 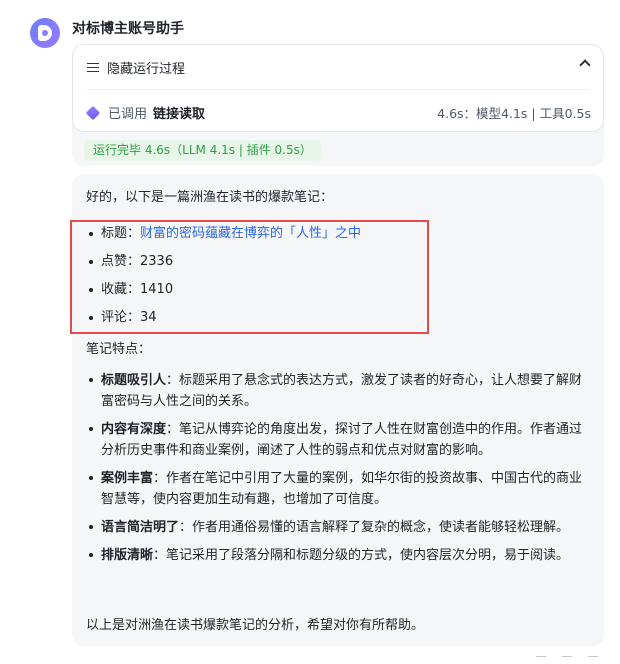 I want to click on feature-item: 语言简洁明了：作者用通俗易懂的语言解释了复杂的概念，使读者能够轻松理解。, so click(x=336, y=527).